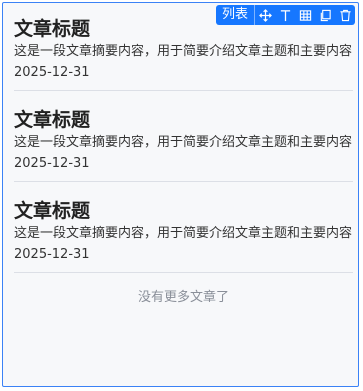 Image resolution: width=363 pixels, height=391 pixels. I want to click on component-type-label: 列表, so click(235, 15).